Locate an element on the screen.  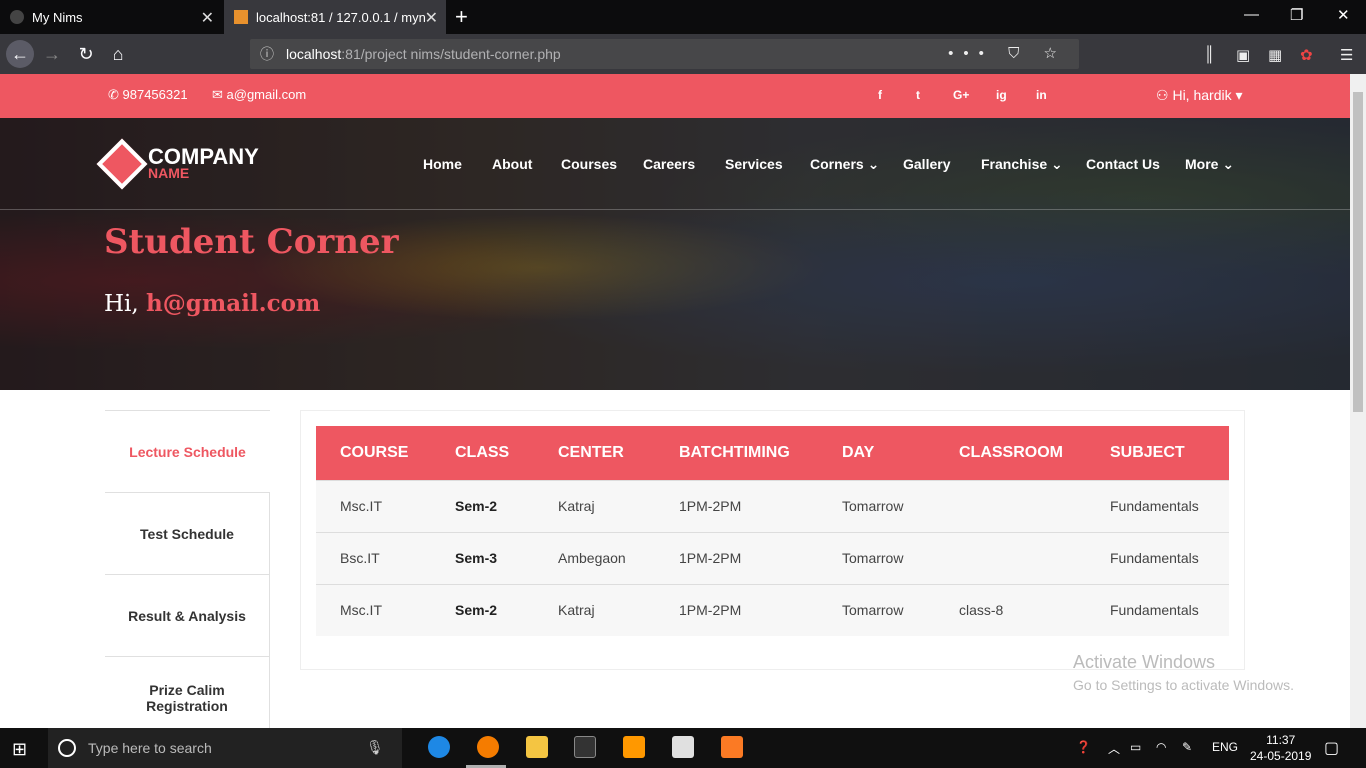
cell-course: Bsc.IT is located at coordinates (373, 557).